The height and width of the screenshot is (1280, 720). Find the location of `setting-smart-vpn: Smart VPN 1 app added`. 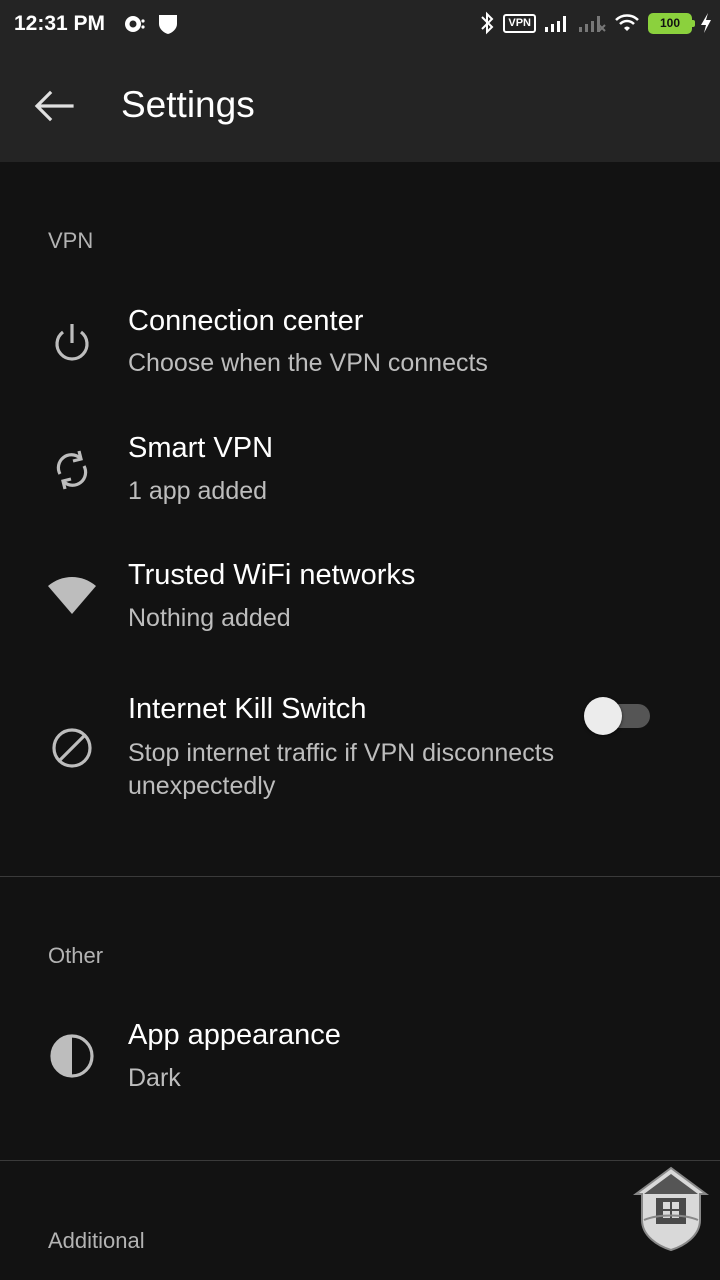

setting-smart-vpn: Smart VPN 1 app added is located at coordinates (360, 479).